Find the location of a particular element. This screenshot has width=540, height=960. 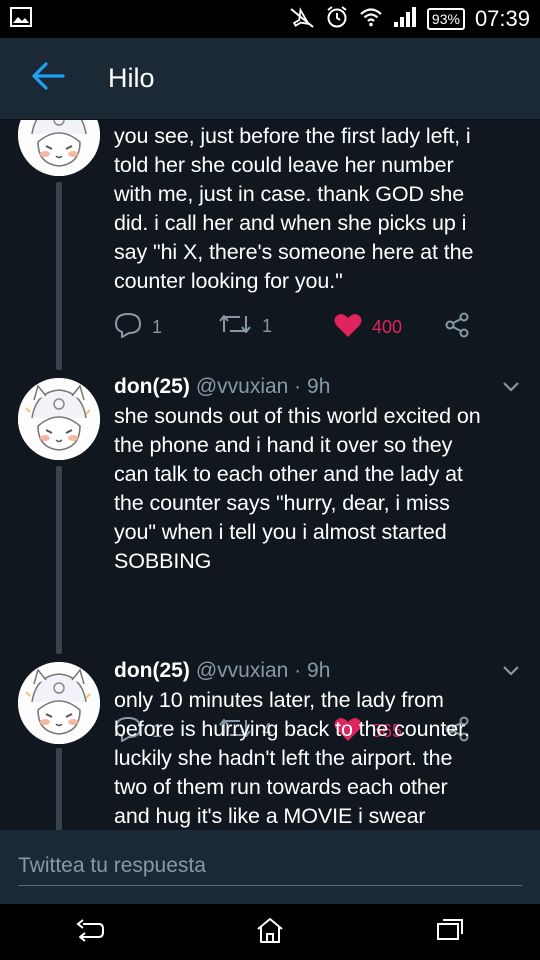

retweet-icon is located at coordinates (235, 326).